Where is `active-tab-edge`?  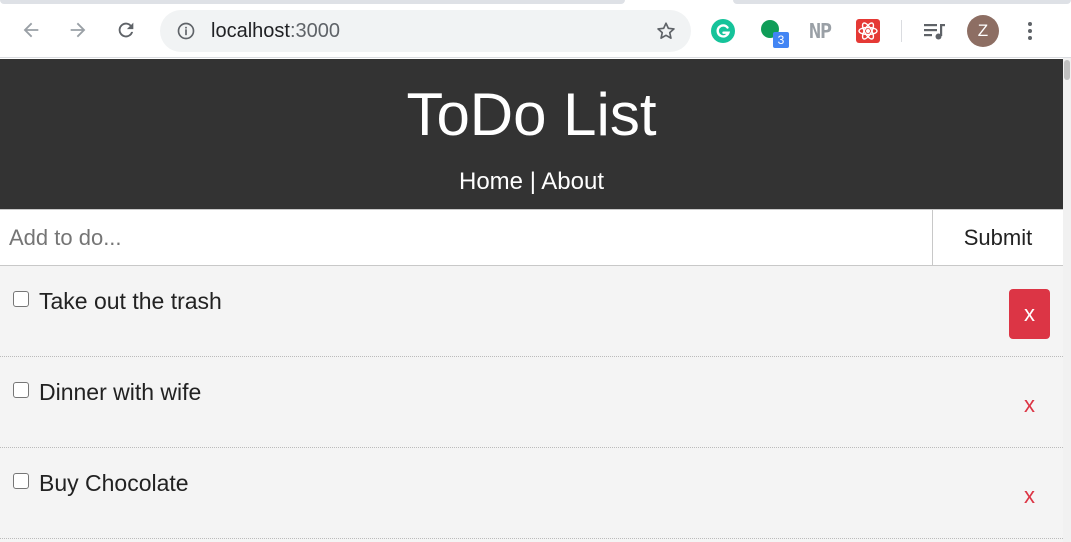
active-tab-edge is located at coordinates (312, 2).